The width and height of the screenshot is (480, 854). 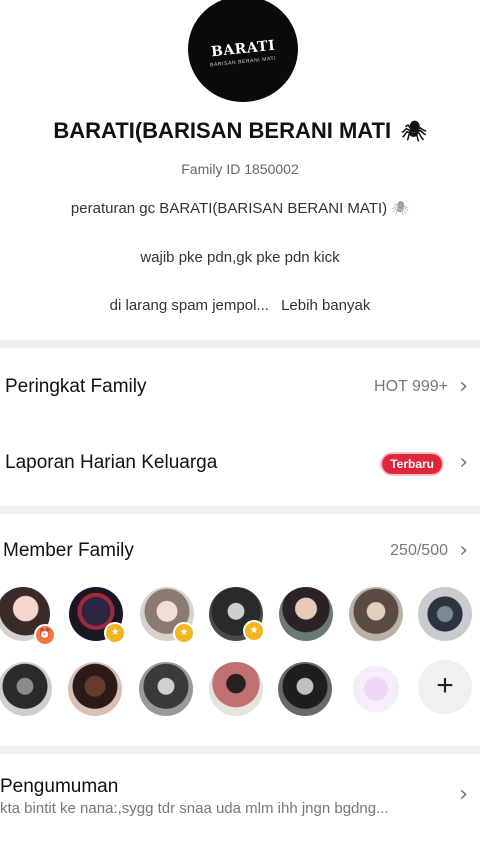 I want to click on description-line-2: wajib pke pdn,gk pke pdn kick, so click(x=240, y=257).